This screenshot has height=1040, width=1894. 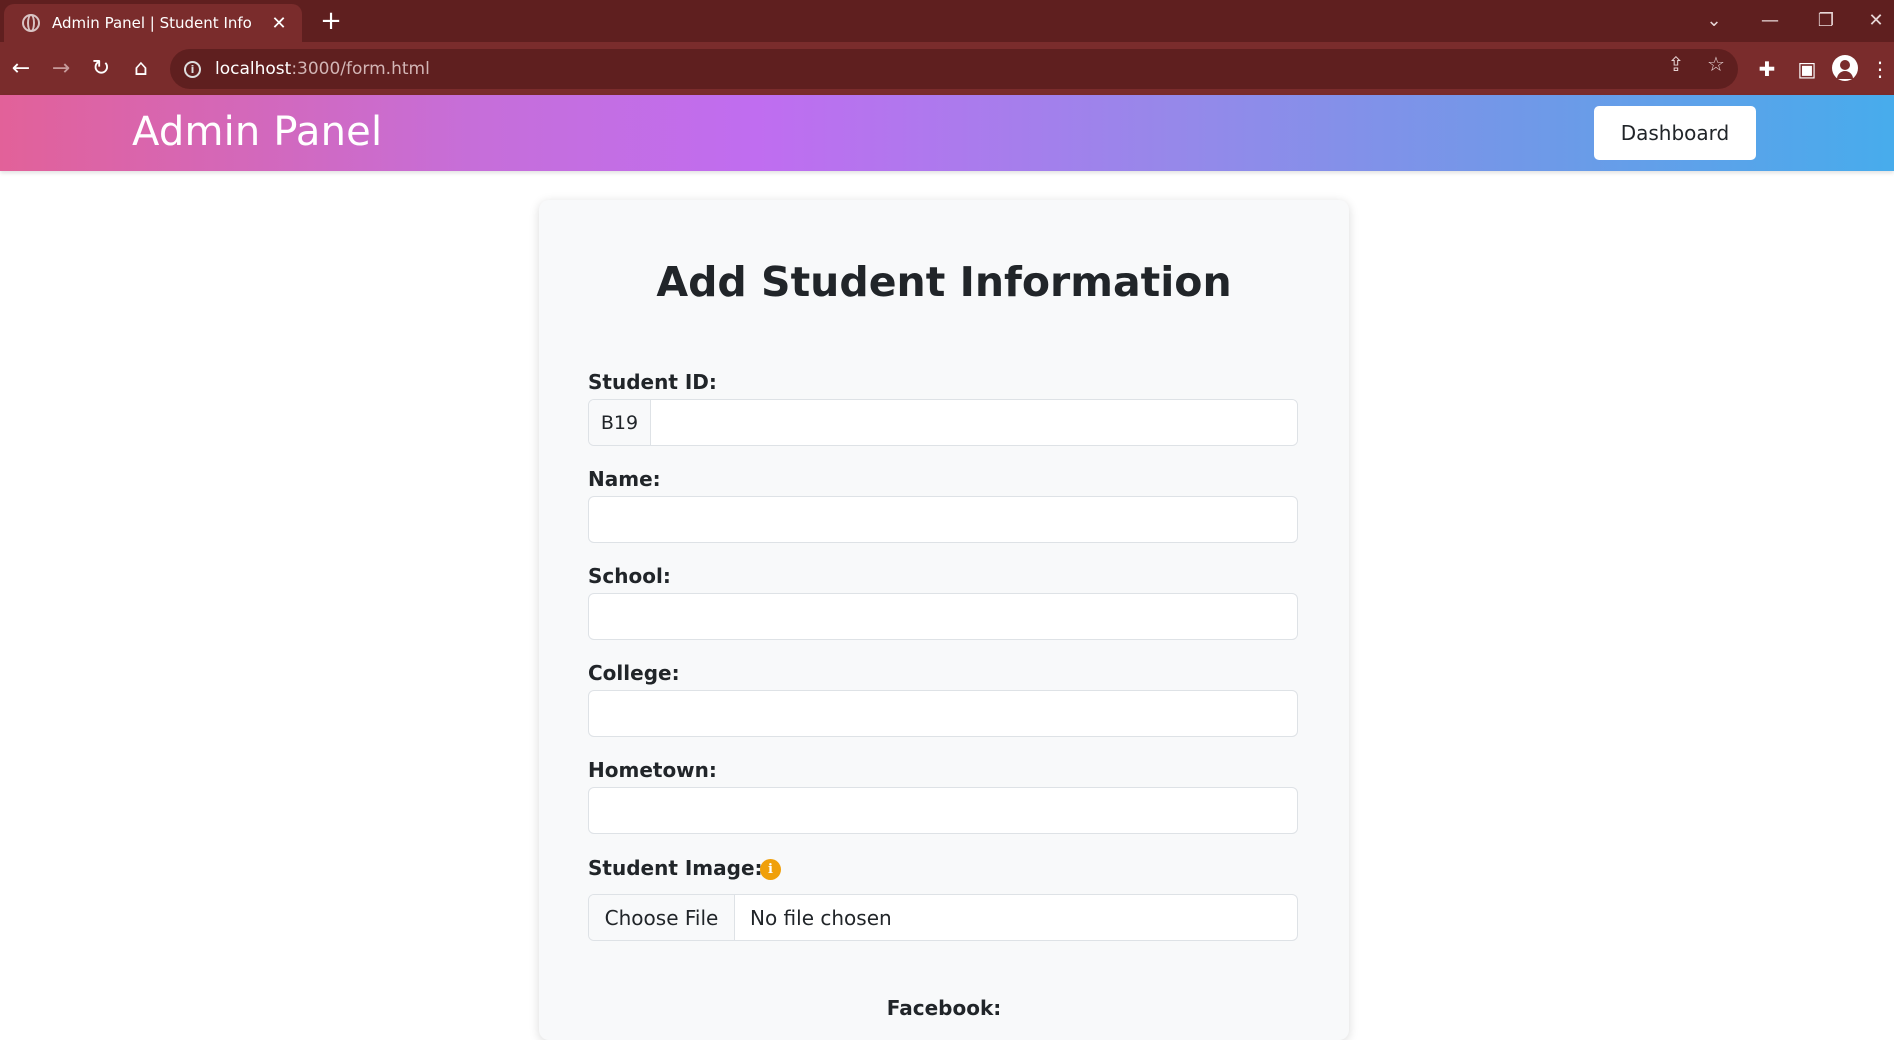 I want to click on minimize-icon: —, so click(x=1770, y=21).